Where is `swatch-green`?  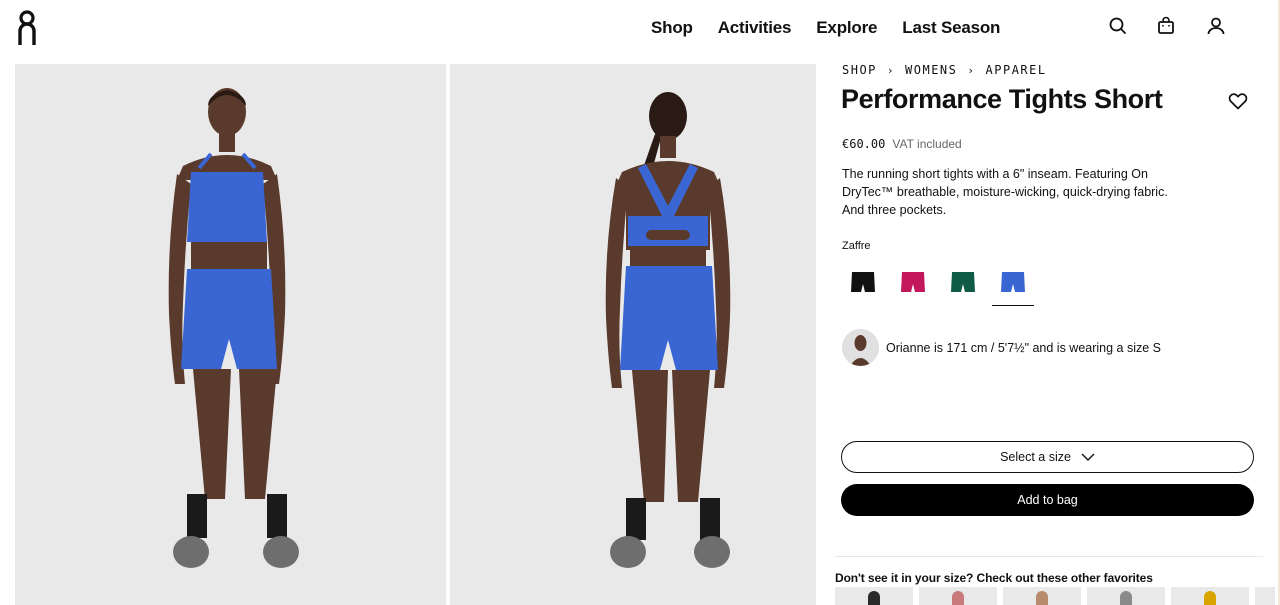
swatch-green is located at coordinates (963, 284).